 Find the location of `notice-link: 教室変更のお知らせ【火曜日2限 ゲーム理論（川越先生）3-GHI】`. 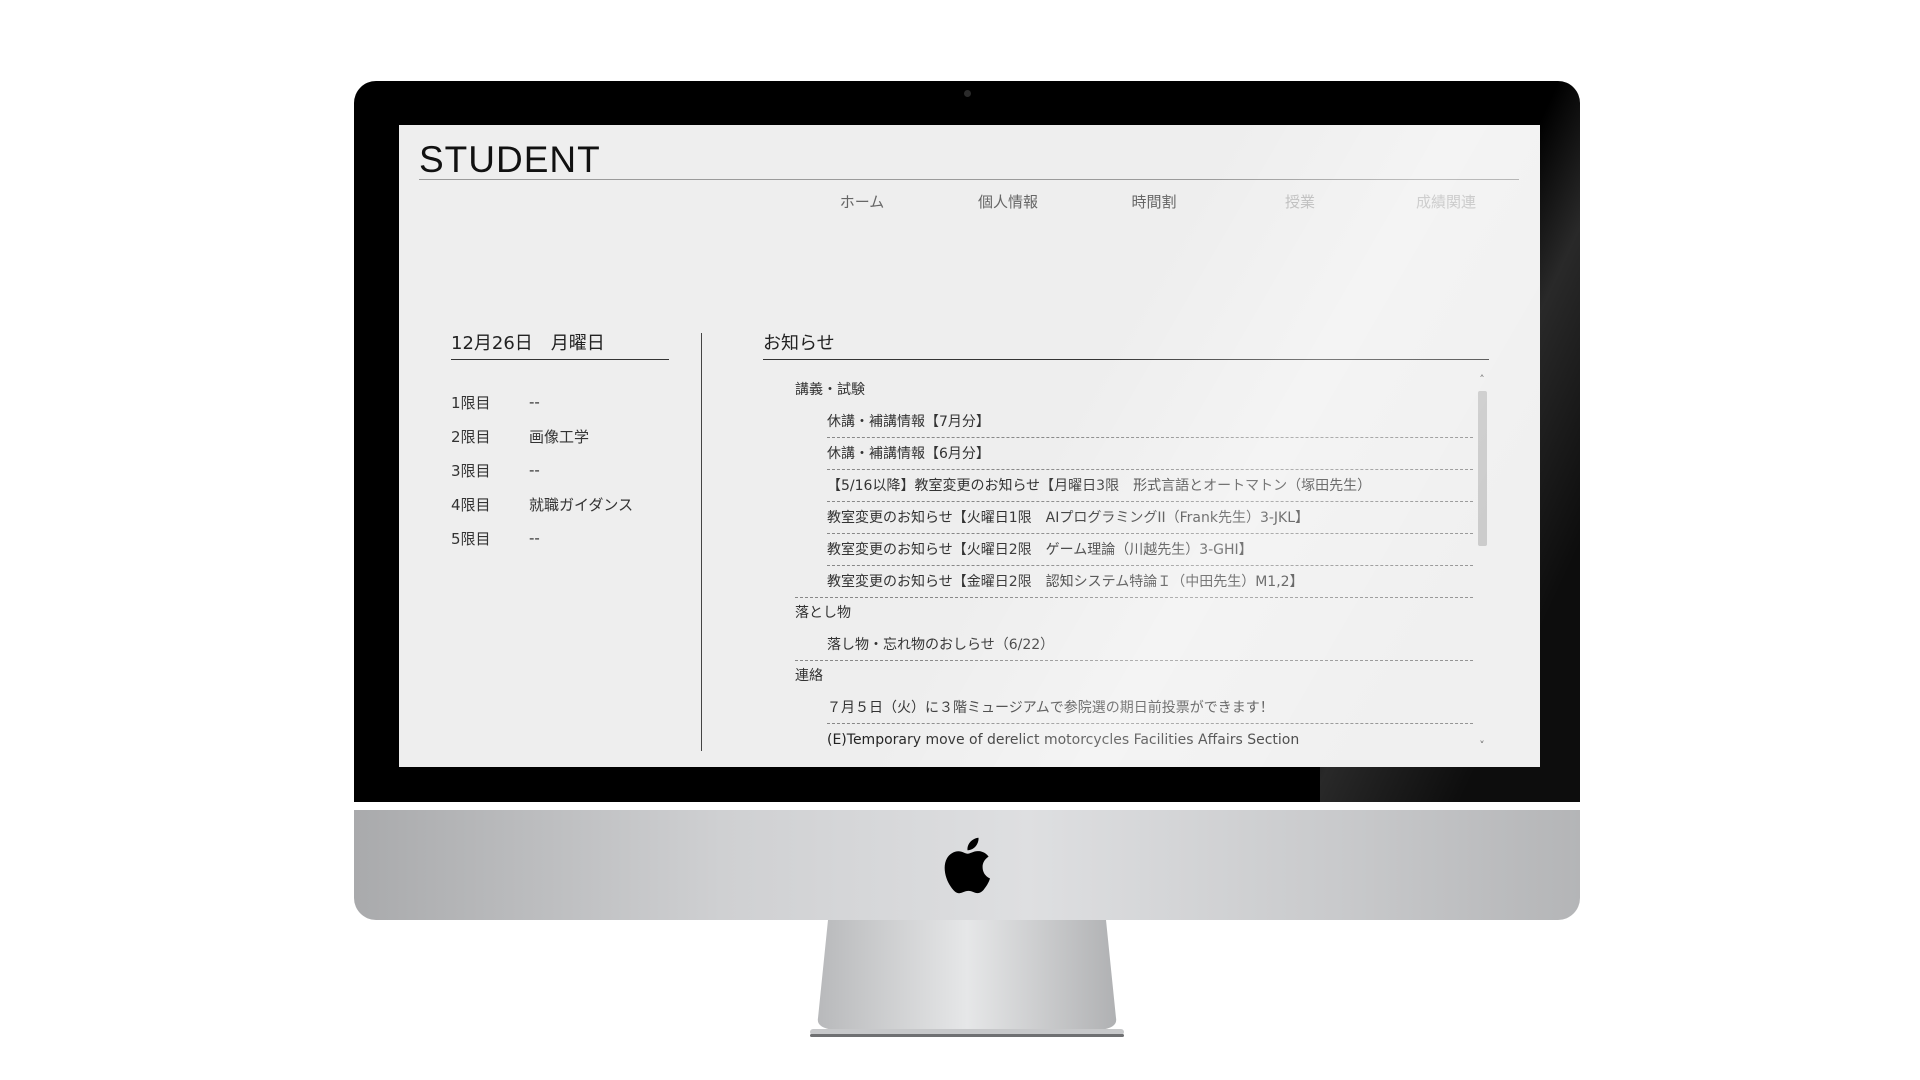

notice-link: 教室変更のお知らせ【火曜日2限 ゲーム理論（川越先生）3-GHI】 is located at coordinates (1150, 550).